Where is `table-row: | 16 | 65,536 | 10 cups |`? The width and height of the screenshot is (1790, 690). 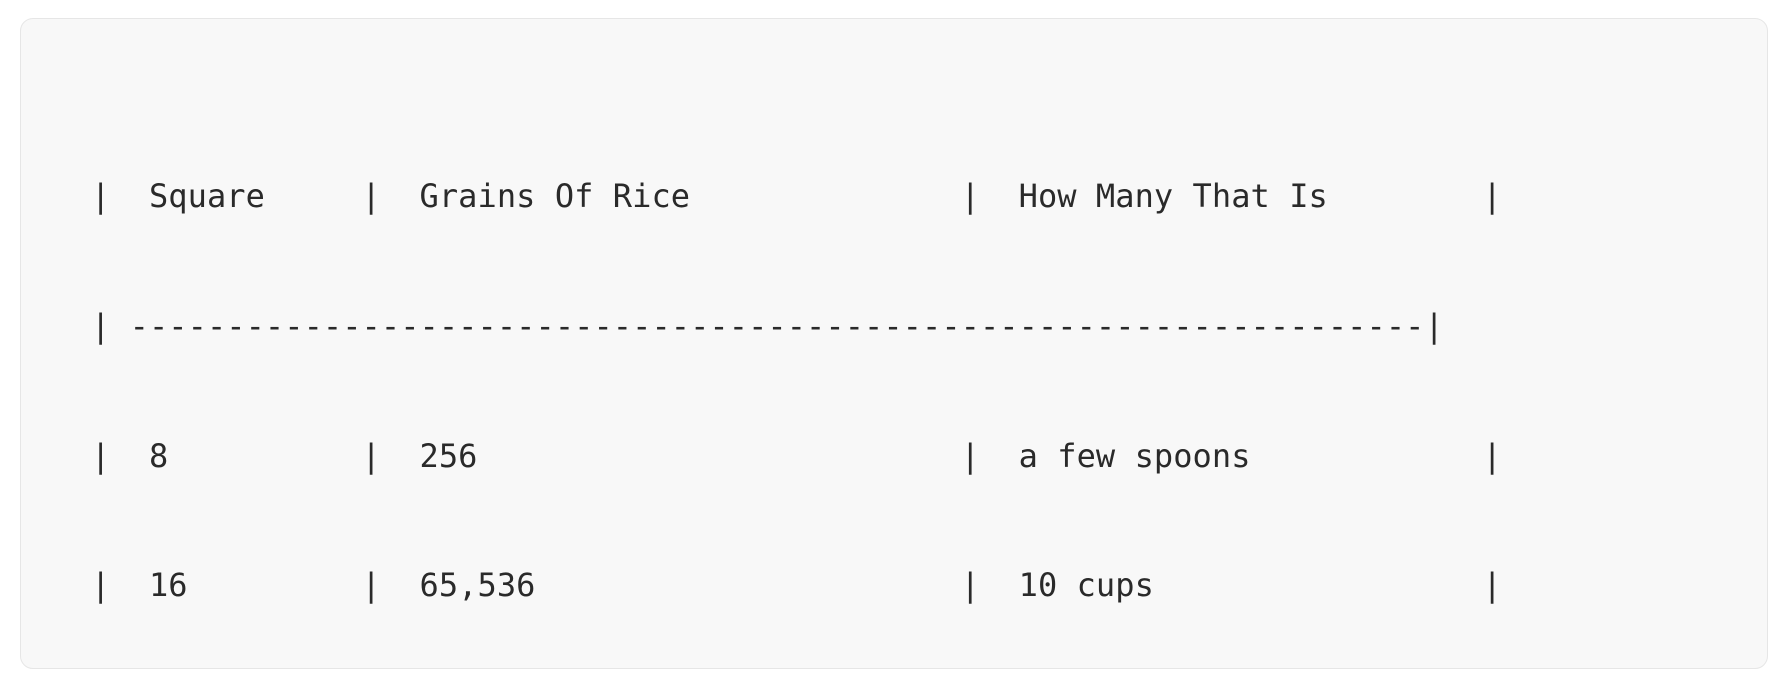 table-row: | 16 | 65,536 | 10 cups | is located at coordinates (796, 585).